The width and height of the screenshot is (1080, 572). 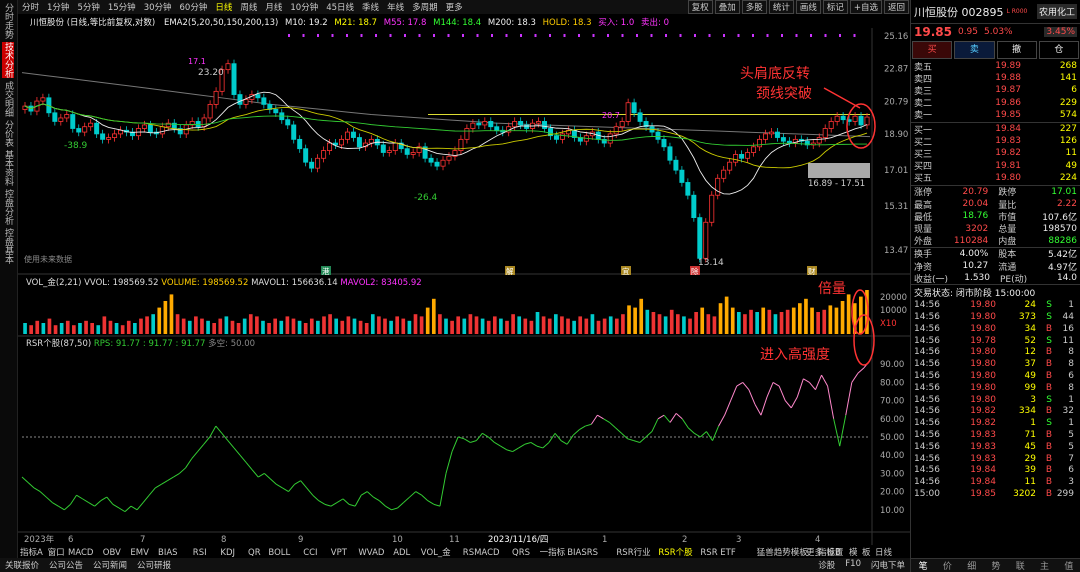 I want to click on indicator-tab: OBV, so click(x=112, y=553).